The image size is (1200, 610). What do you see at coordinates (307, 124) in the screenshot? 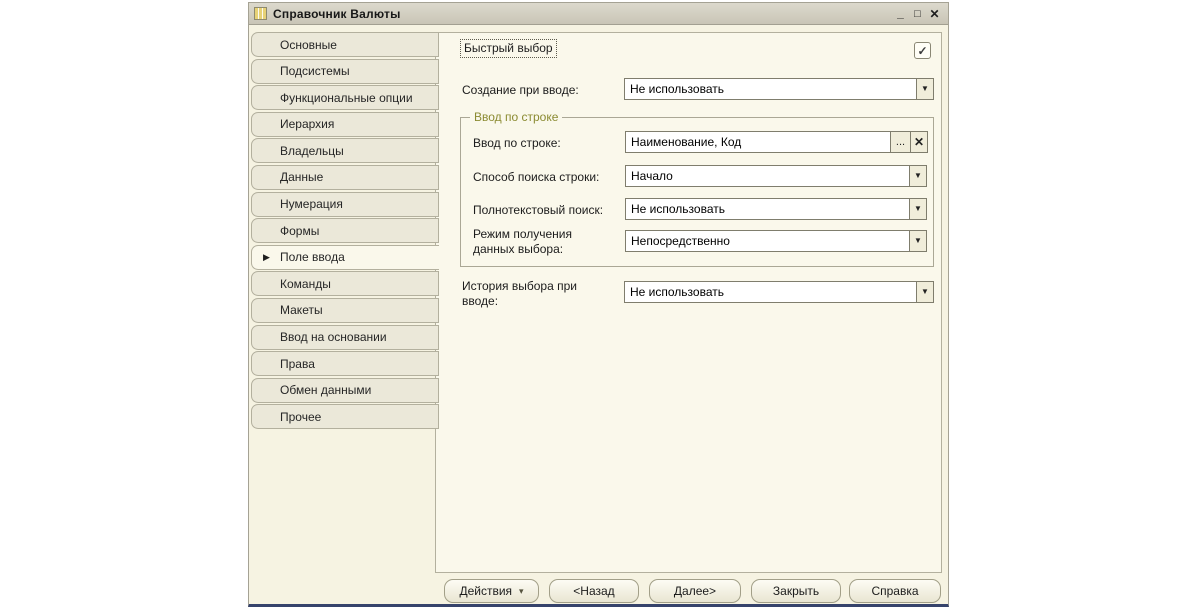
I see `tab-label: Иерархия` at bounding box center [307, 124].